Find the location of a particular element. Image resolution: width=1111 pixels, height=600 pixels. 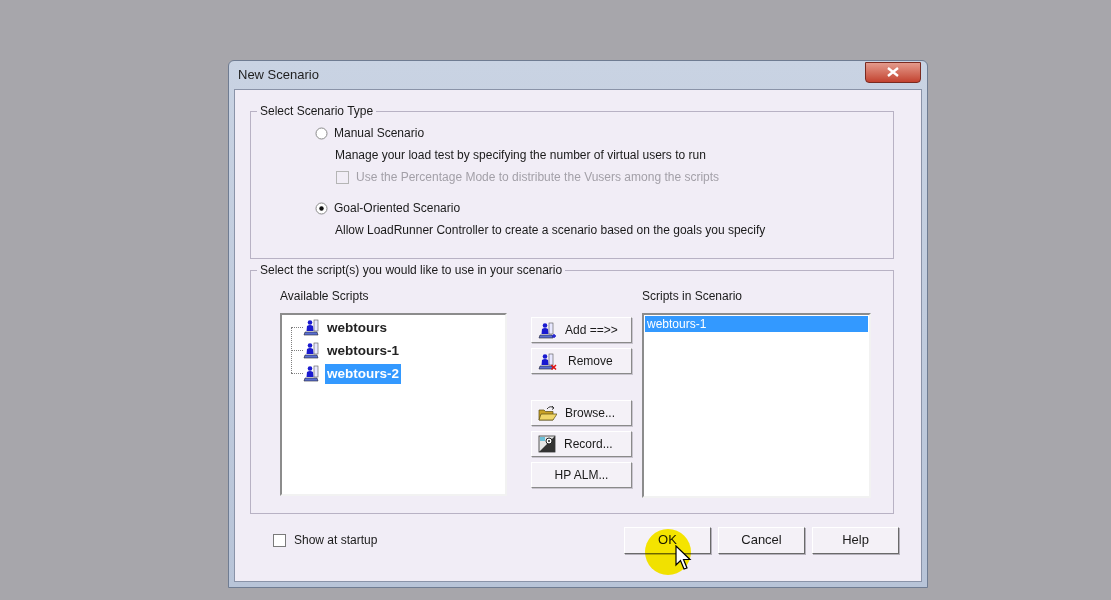

camera-icon is located at coordinates (547, 444).